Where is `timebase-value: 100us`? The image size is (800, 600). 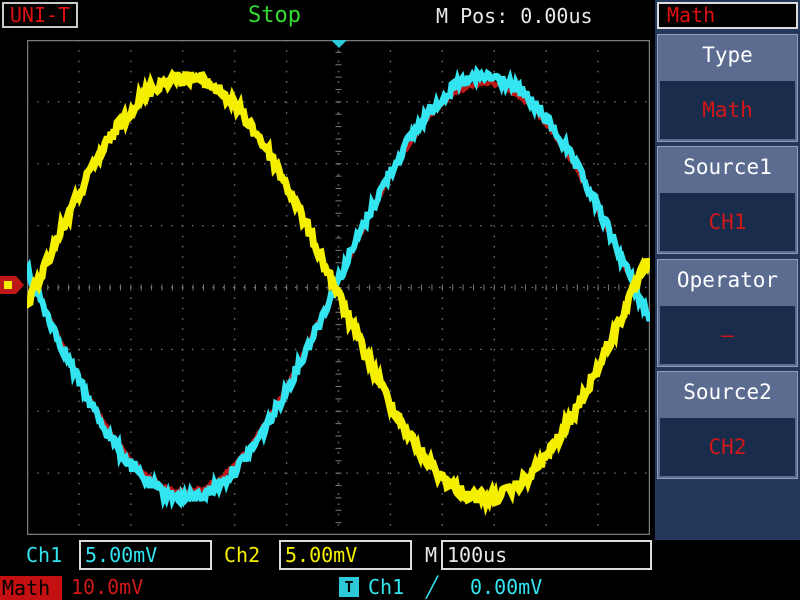
timebase-value: 100us is located at coordinates (546, 555).